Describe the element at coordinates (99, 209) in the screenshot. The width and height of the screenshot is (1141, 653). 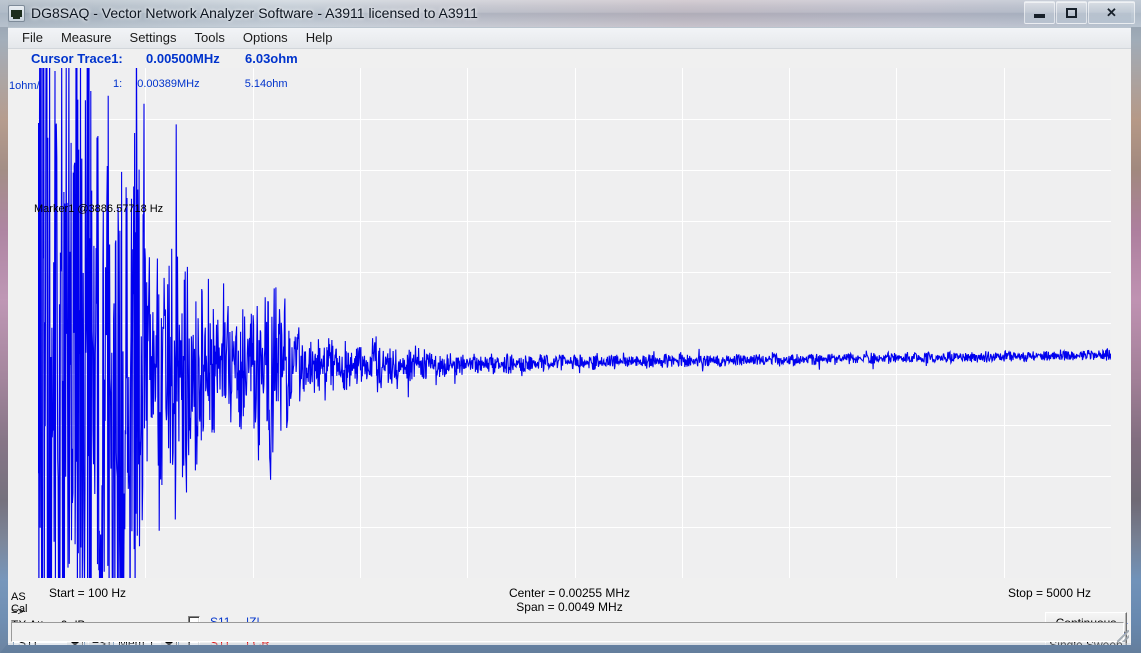
I see `marker1-label: Marker1 @3886.57718 Hz` at that location.